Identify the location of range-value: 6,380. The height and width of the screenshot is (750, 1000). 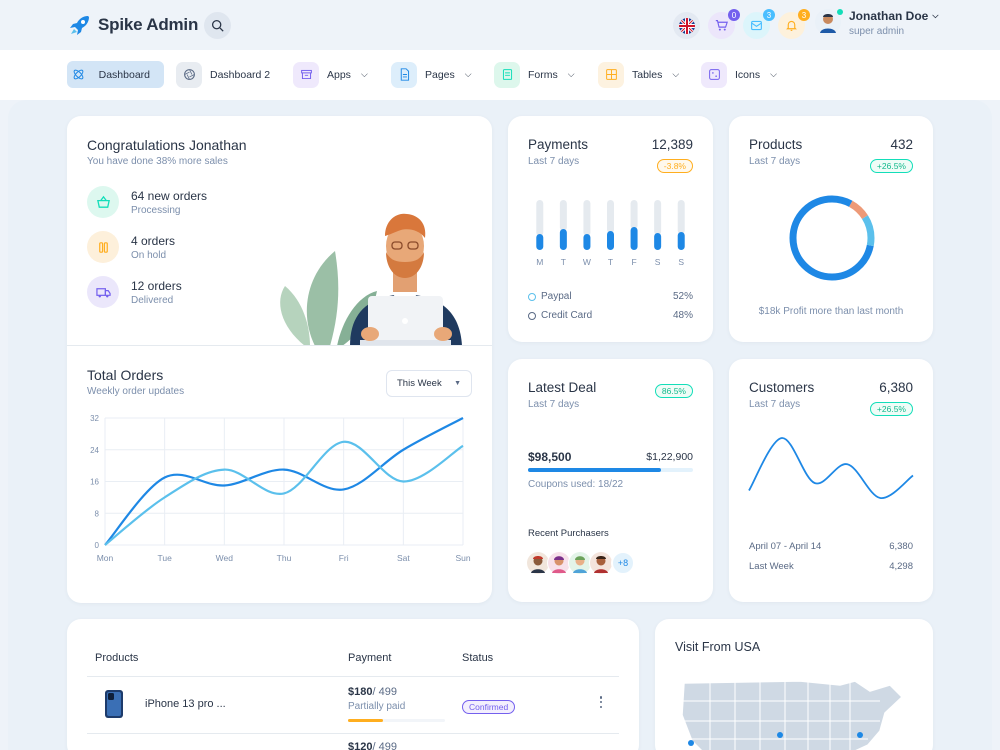
(901, 546).